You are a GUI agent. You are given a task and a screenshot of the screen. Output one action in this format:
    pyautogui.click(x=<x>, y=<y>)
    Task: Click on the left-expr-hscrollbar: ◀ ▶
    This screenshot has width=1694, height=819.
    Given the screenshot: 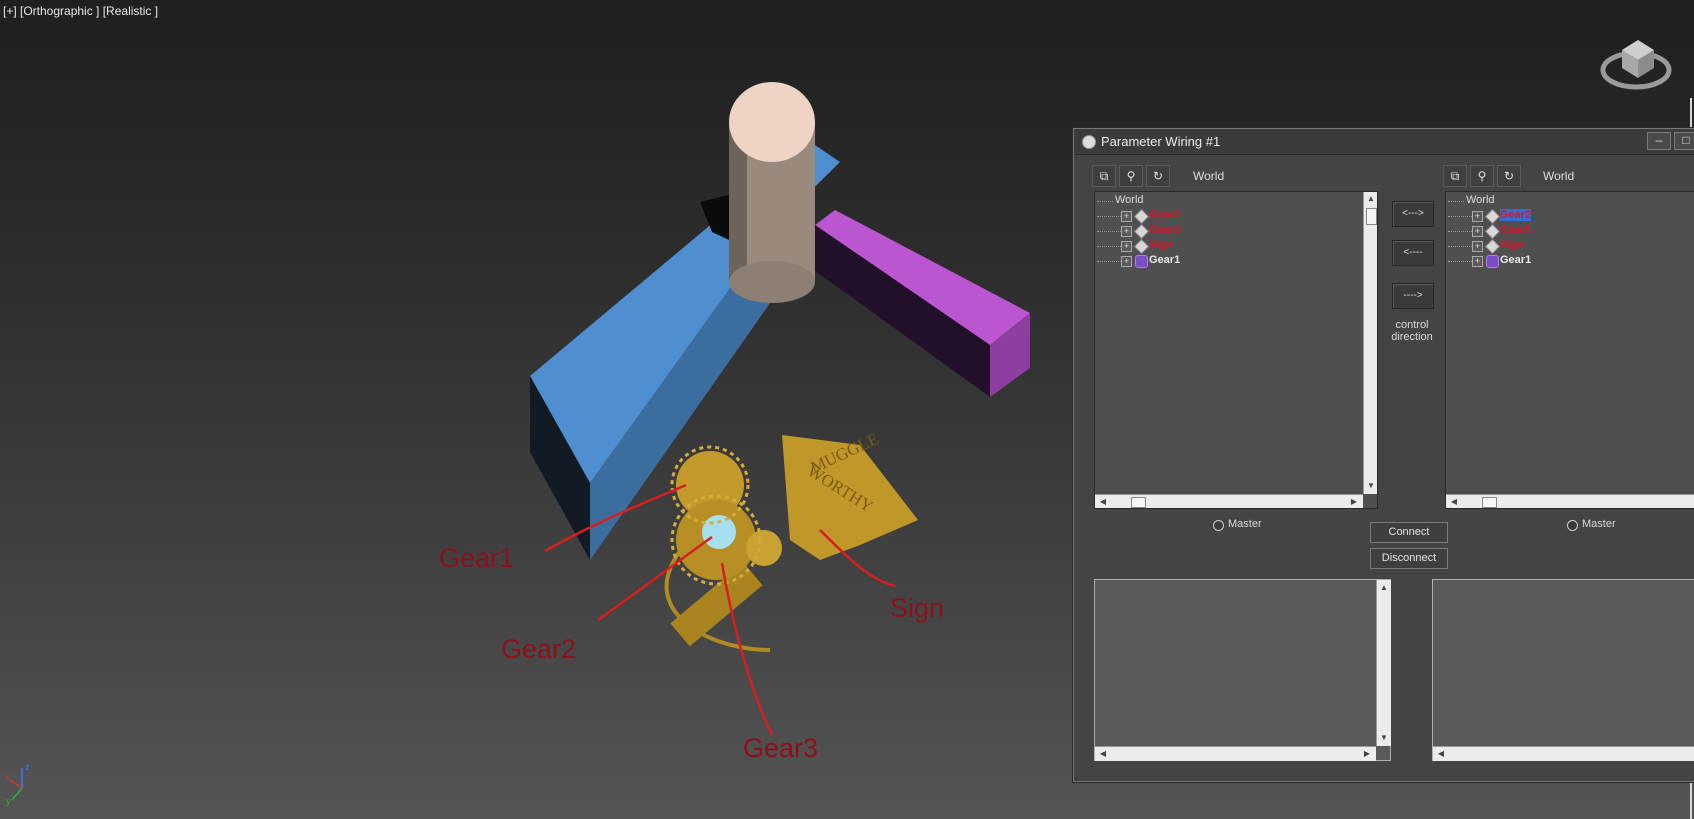 What is the action you would take?
    pyautogui.click(x=1235, y=753)
    